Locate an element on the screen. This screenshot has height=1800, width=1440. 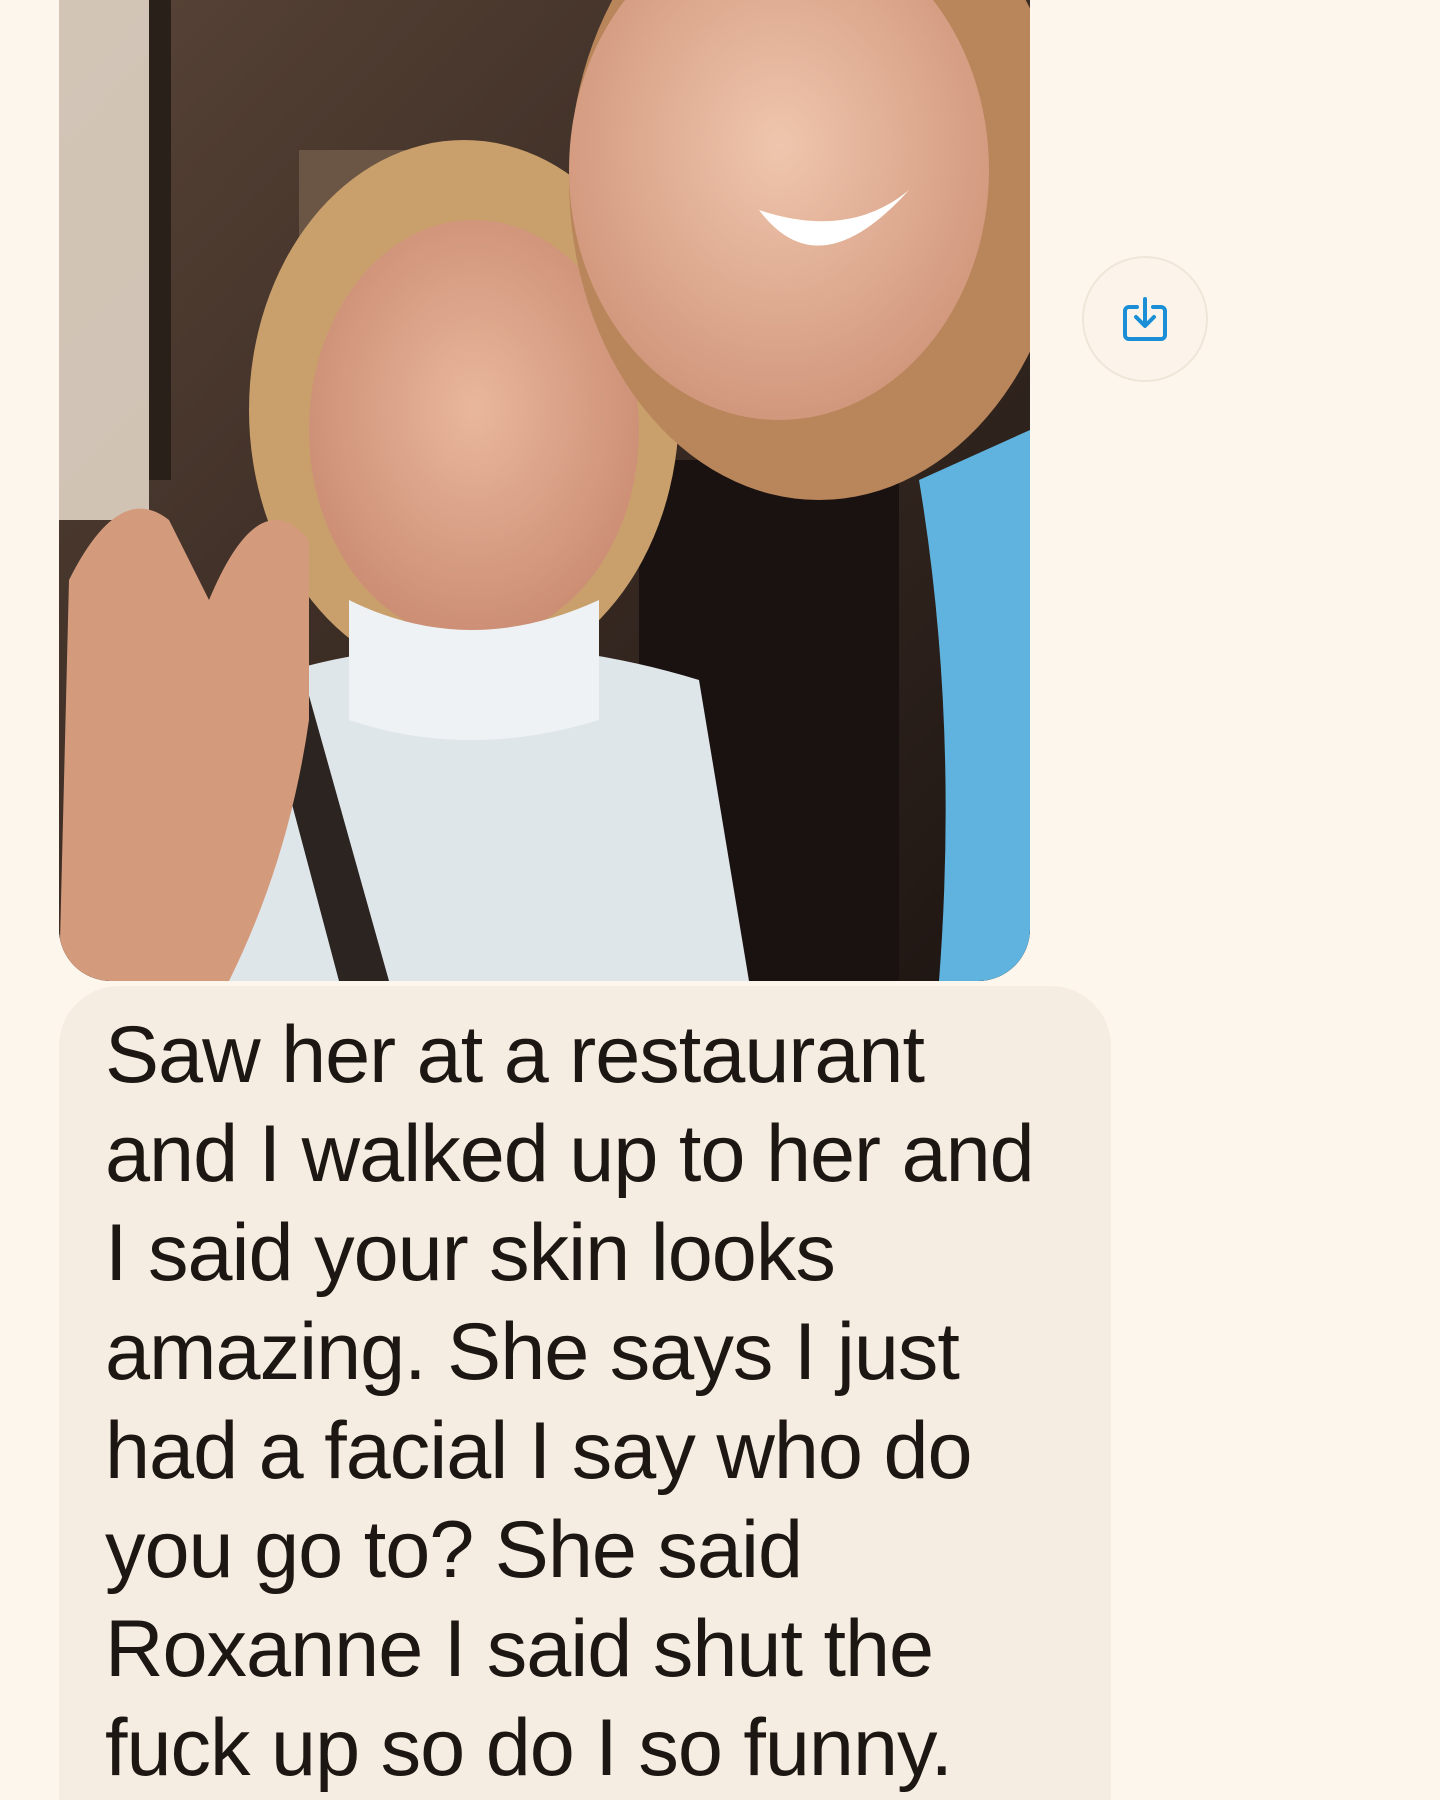
save-download-icon is located at coordinates (1145, 319).